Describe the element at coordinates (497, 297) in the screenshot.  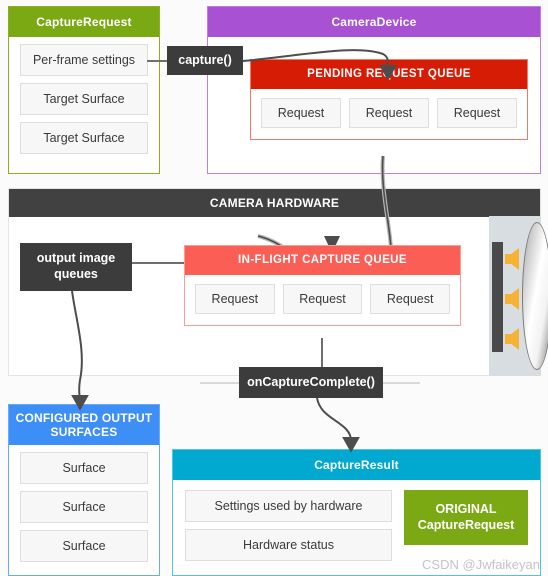
I see `image-sensor-icon` at that location.